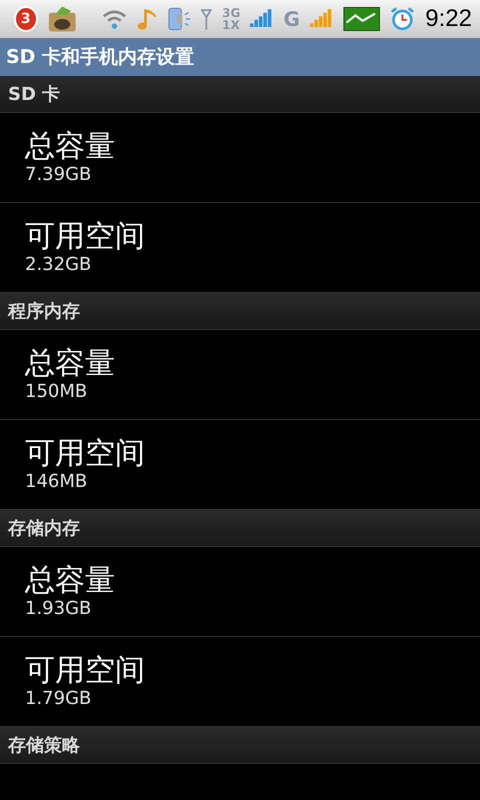 The width and height of the screenshot is (480, 800). Describe the element at coordinates (403, 19) in the screenshot. I see `alarm-clock-icon` at that location.